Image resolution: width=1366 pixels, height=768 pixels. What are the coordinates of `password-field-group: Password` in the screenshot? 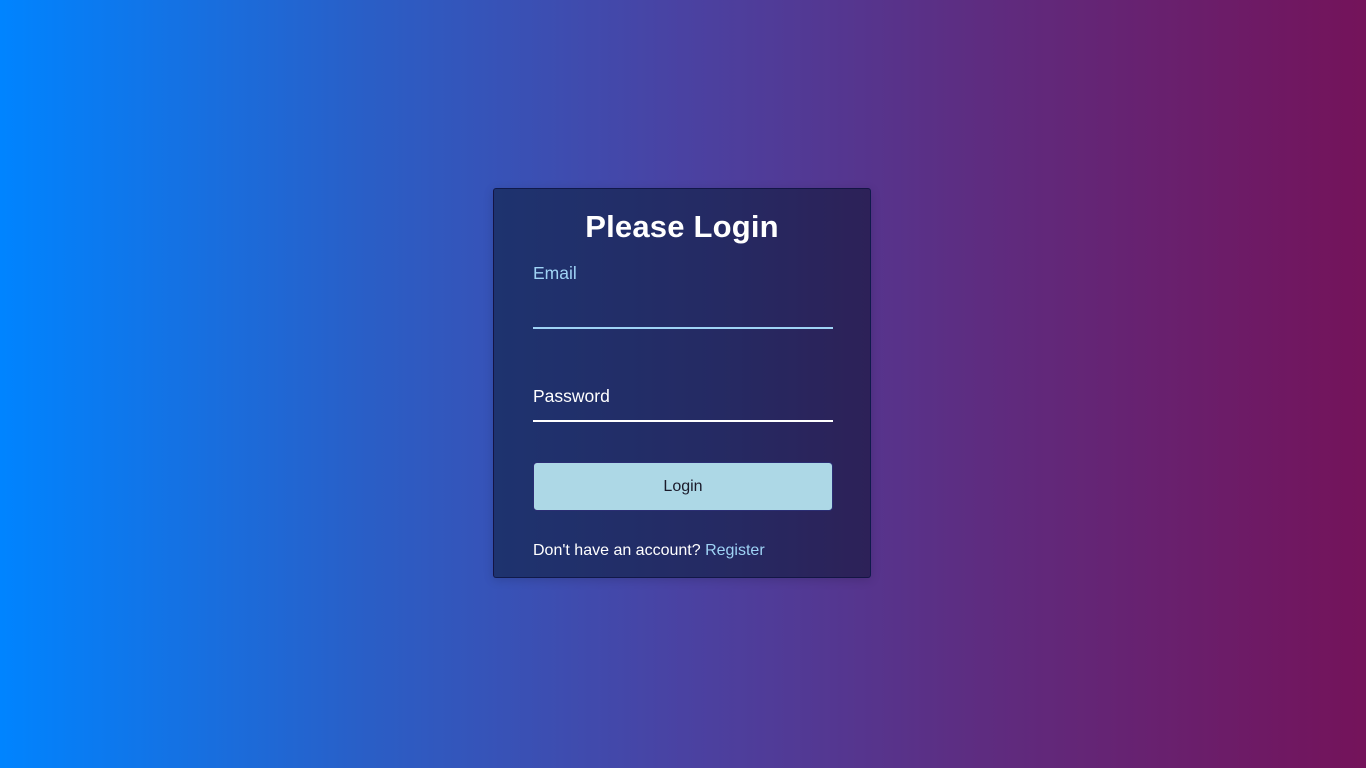 It's located at (683, 402).